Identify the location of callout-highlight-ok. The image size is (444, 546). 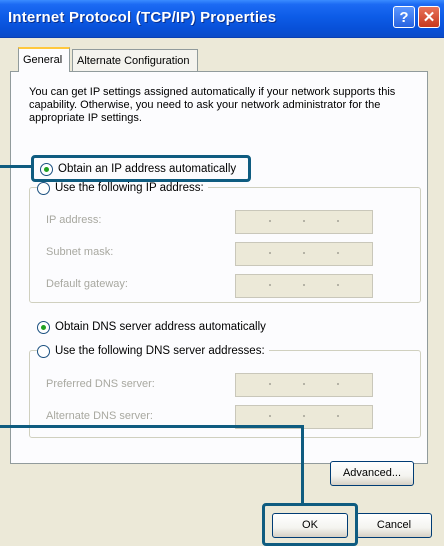
(310, 524).